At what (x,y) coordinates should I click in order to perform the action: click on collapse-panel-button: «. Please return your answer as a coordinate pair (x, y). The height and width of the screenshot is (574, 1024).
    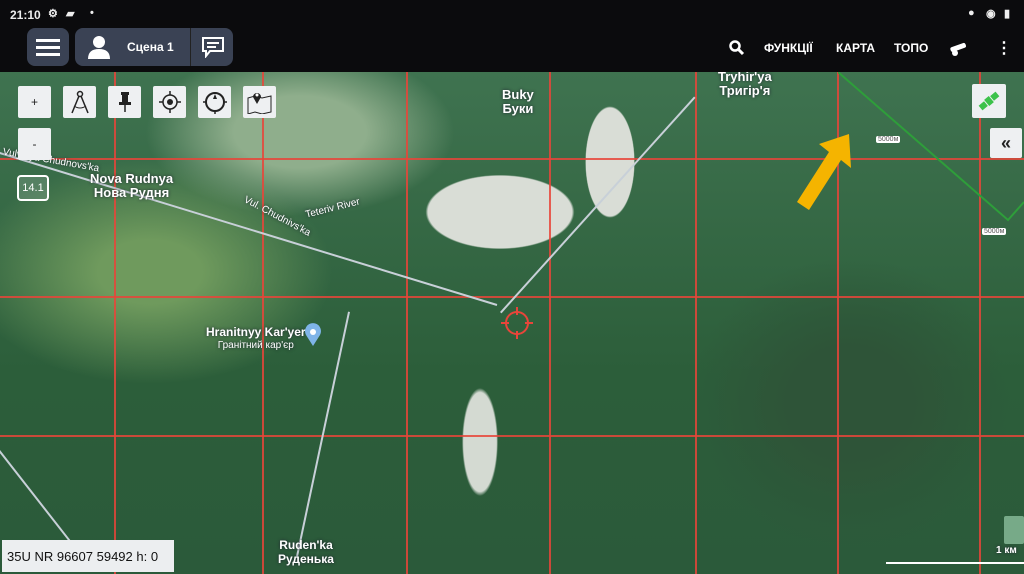
    Looking at the image, I should click on (1006, 143).